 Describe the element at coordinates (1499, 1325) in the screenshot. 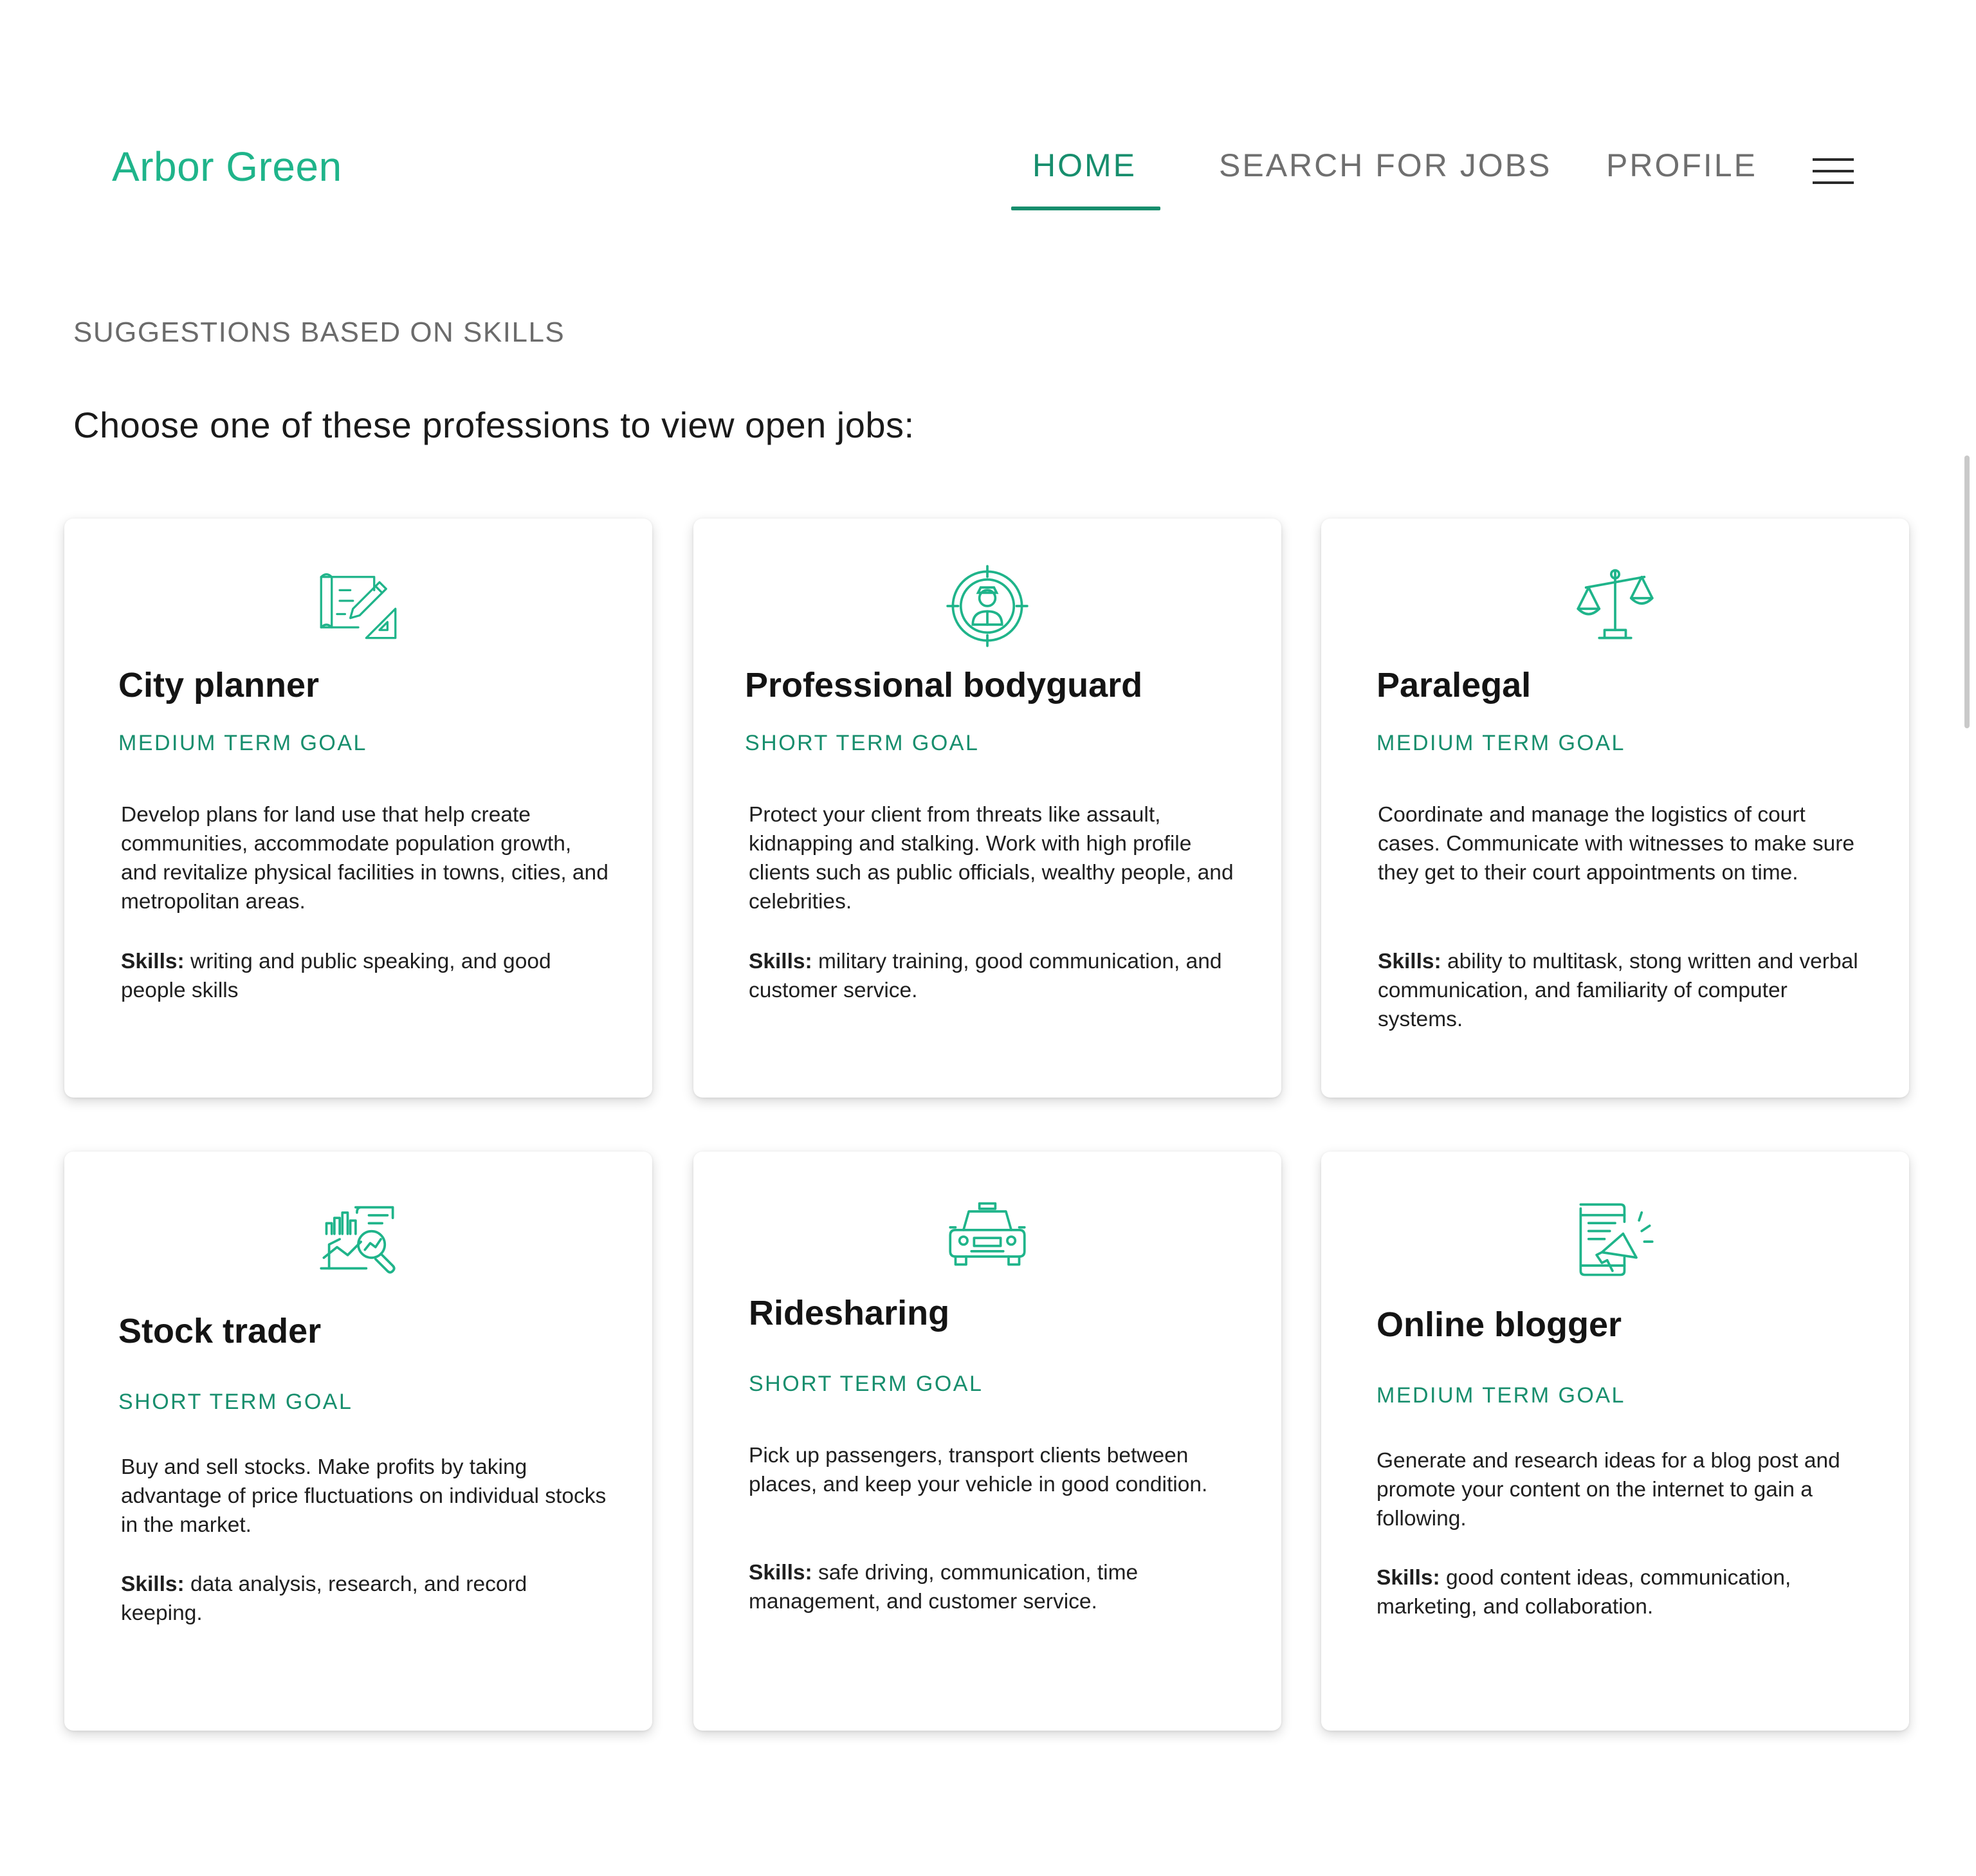

I see `card-title: Online blogger` at that location.